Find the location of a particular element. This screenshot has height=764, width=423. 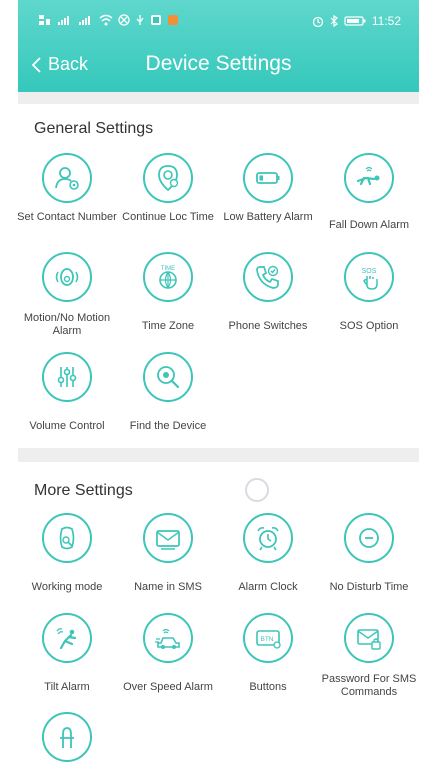

set-contact-number-item: Set Contact Number is located at coordinates (67, 188).